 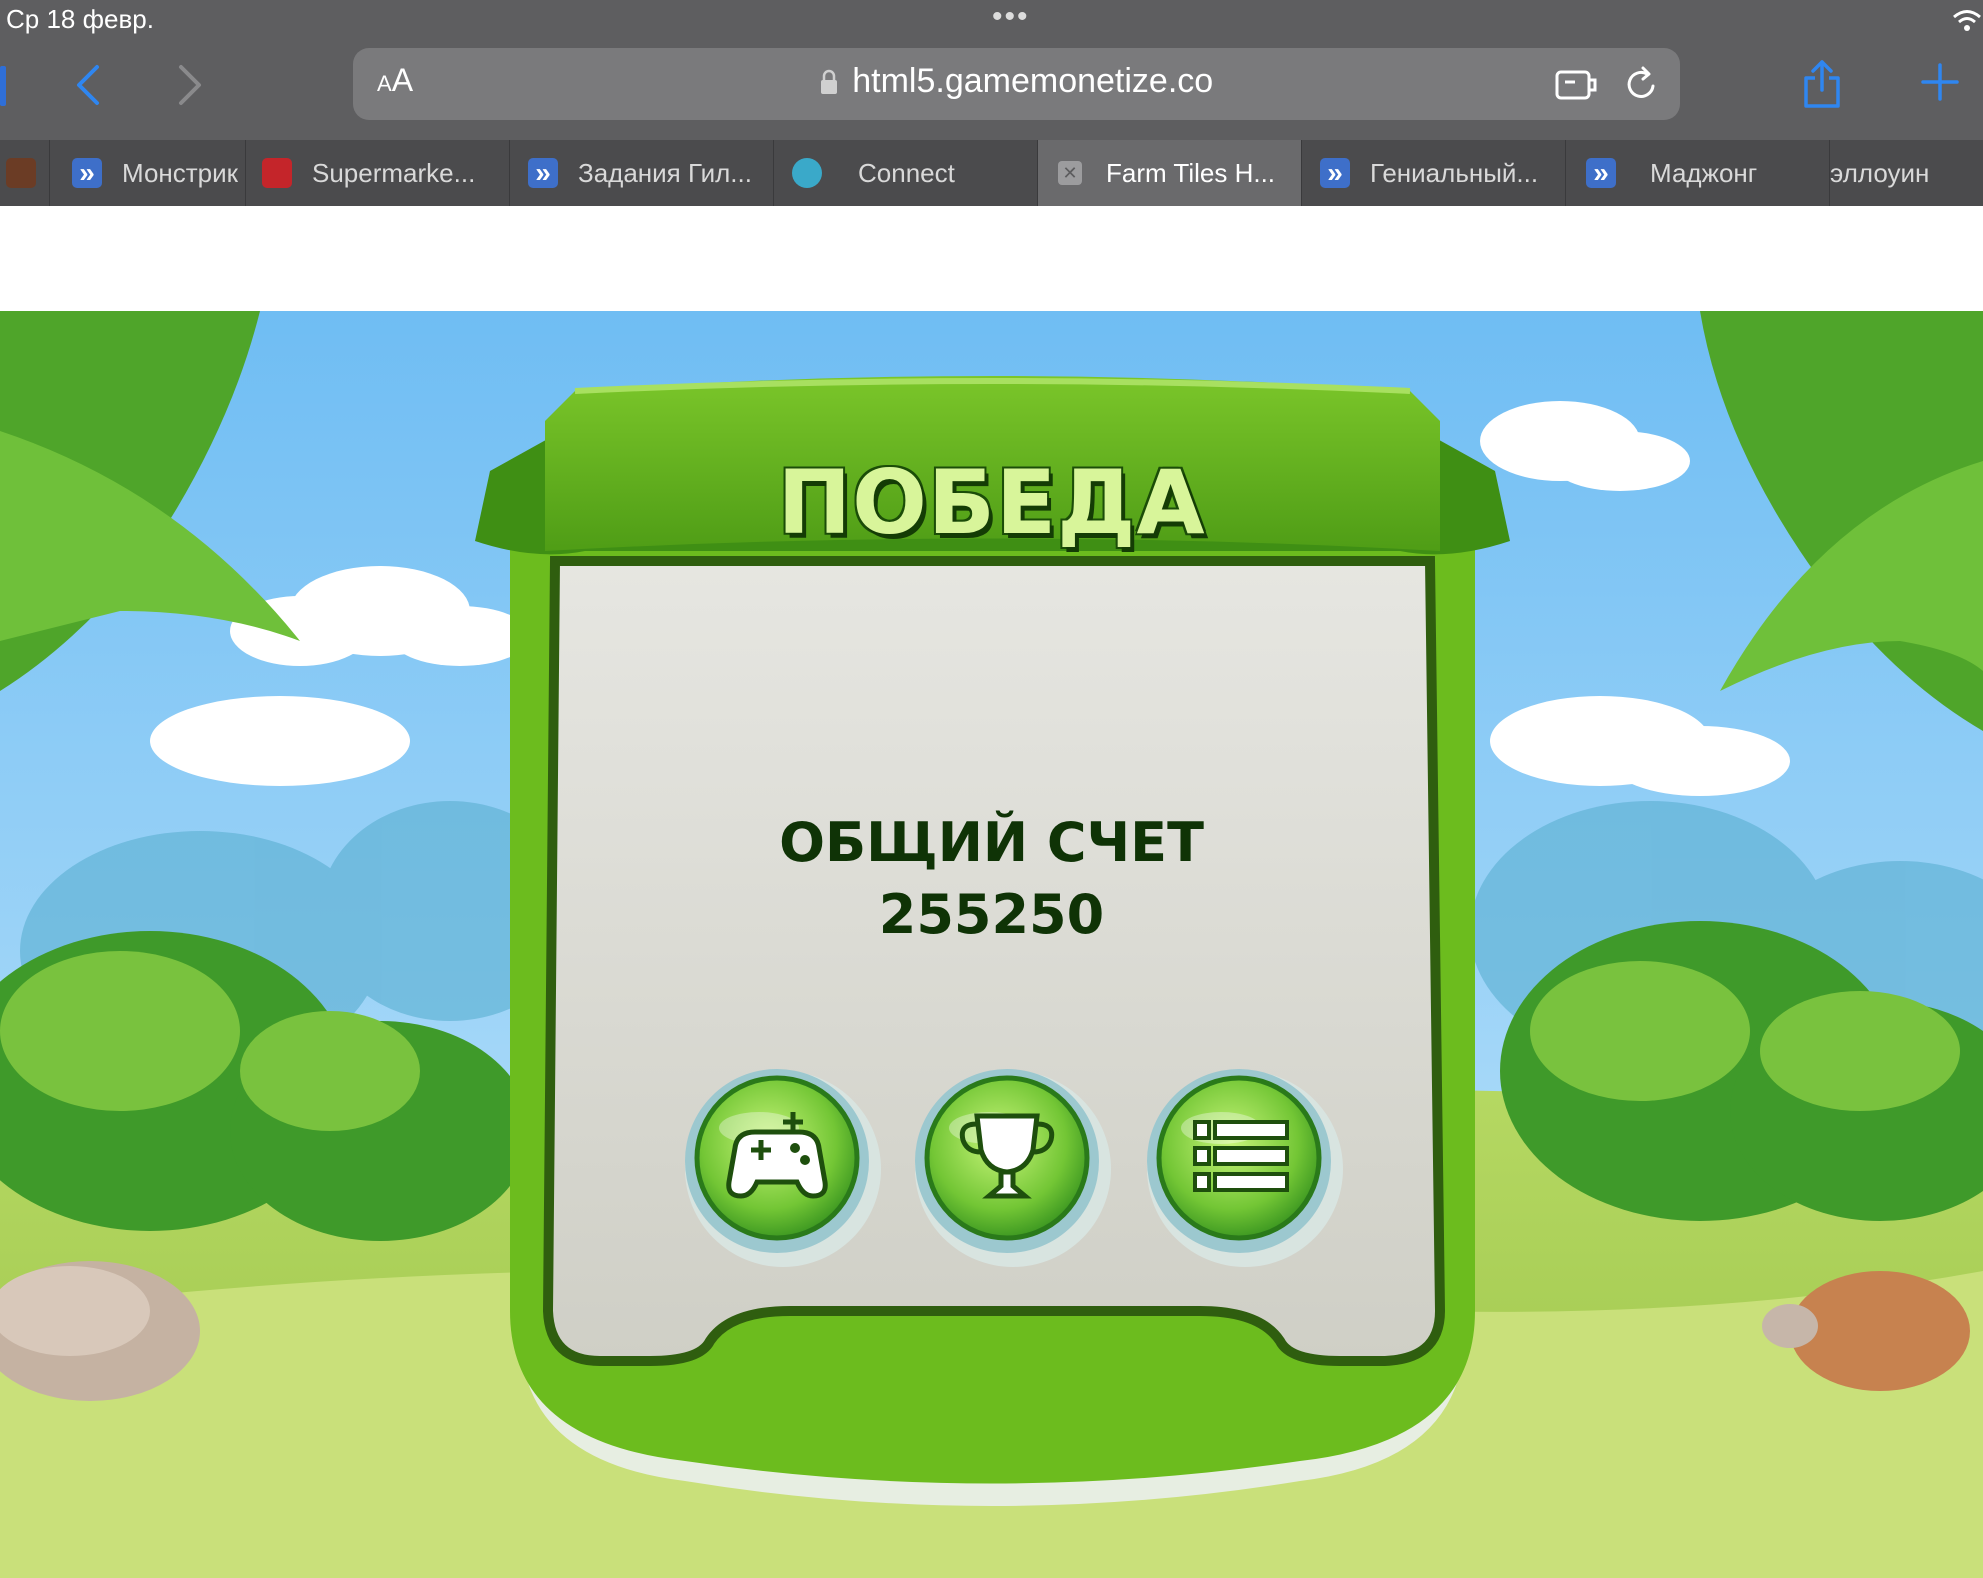 I want to click on gamepad-icon, so click(x=777, y=1158).